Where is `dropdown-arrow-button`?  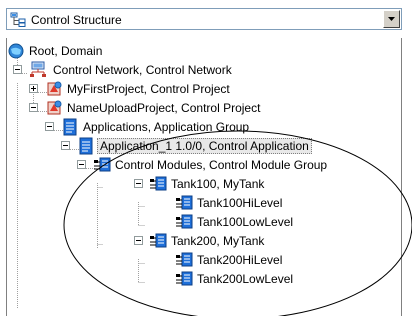 dropdown-arrow-button is located at coordinates (391, 19).